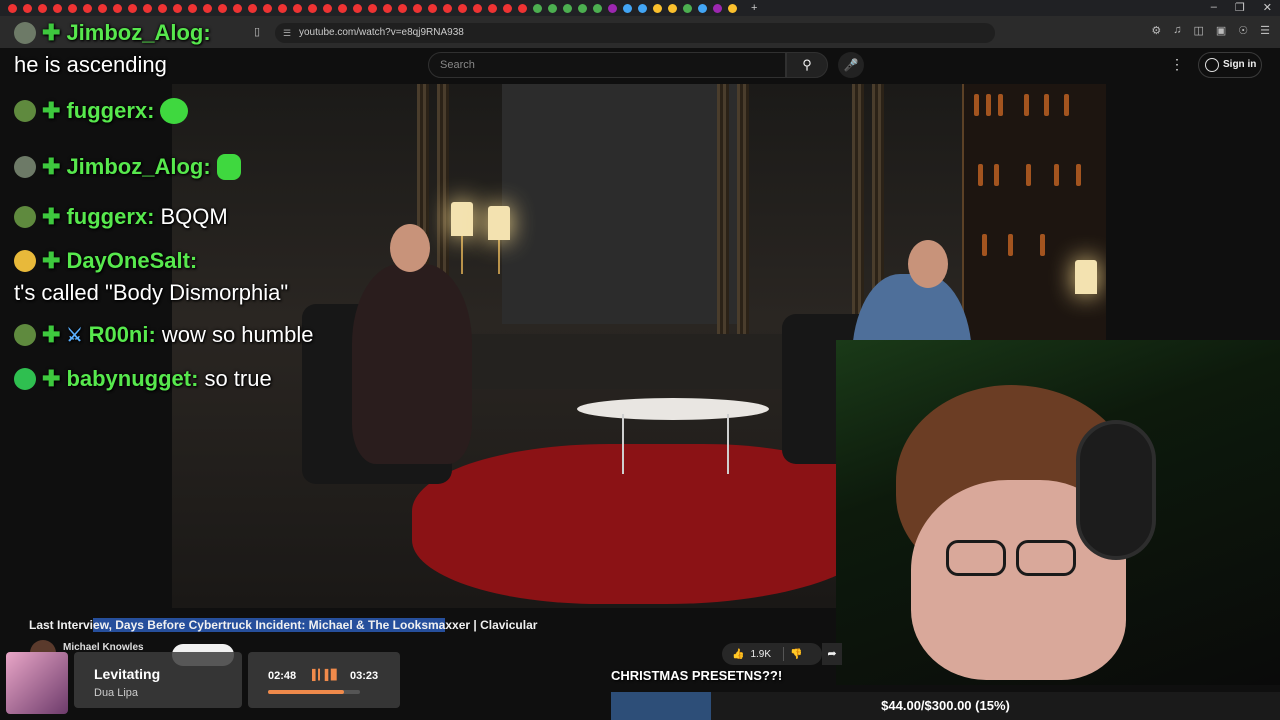 The image size is (1280, 720). I want to click on video-title-part: Last Intervi, so click(61, 625).